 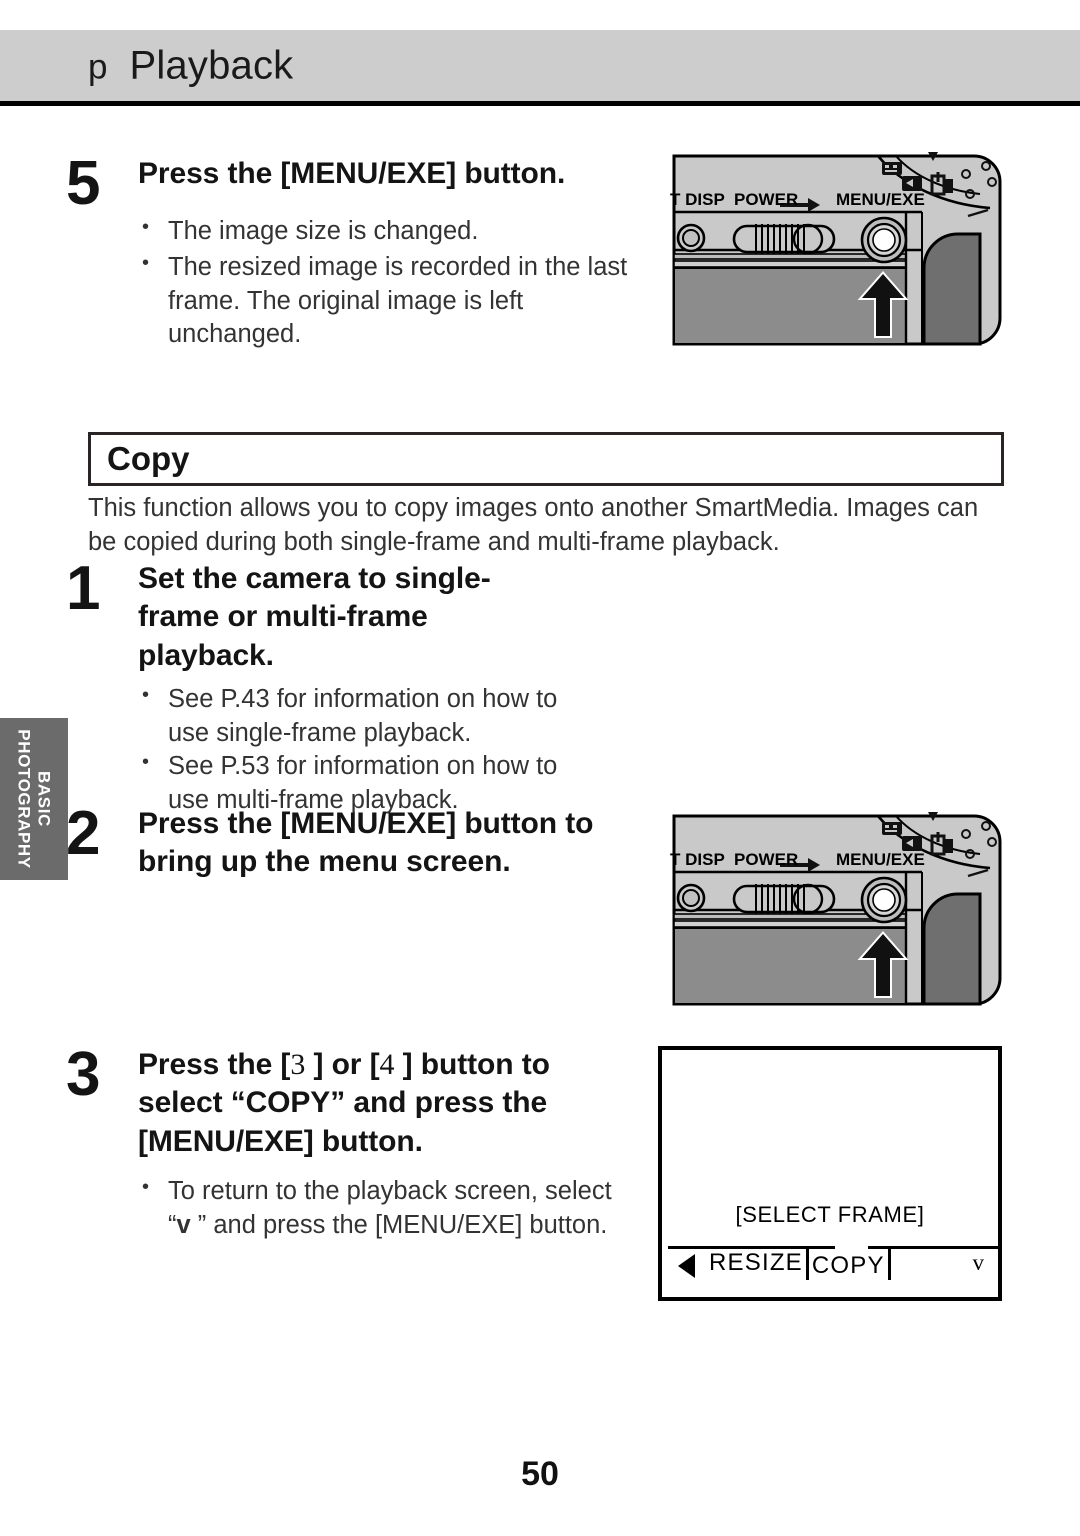 I want to click on playback-mode-icon: p, so click(x=98, y=66).